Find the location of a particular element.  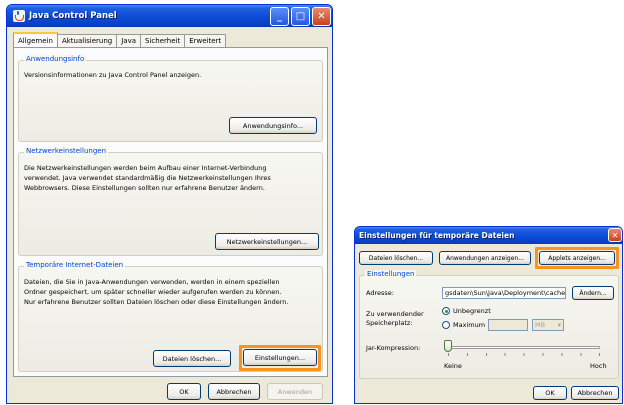

minimize-icon: _ is located at coordinates (279, 16).